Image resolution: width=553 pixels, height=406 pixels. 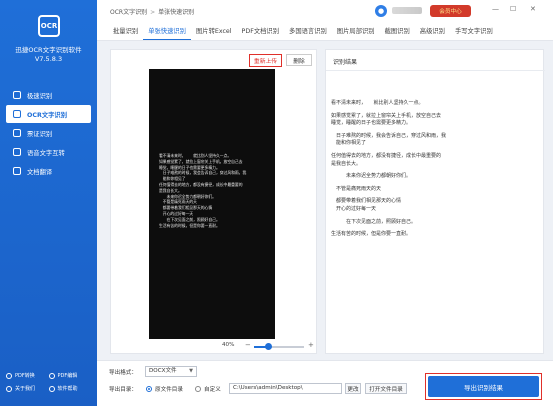 I want to click on zoom-out-icon: −, so click(x=248, y=345).